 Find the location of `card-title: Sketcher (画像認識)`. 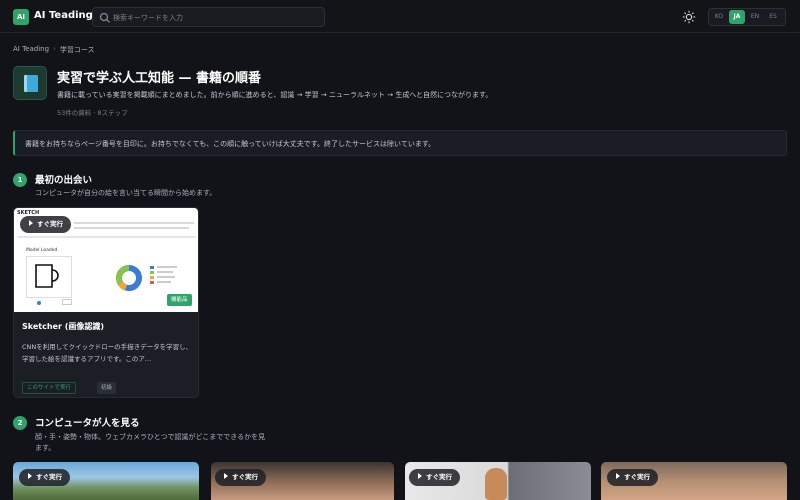

card-title: Sketcher (画像認識) is located at coordinates (63, 326).